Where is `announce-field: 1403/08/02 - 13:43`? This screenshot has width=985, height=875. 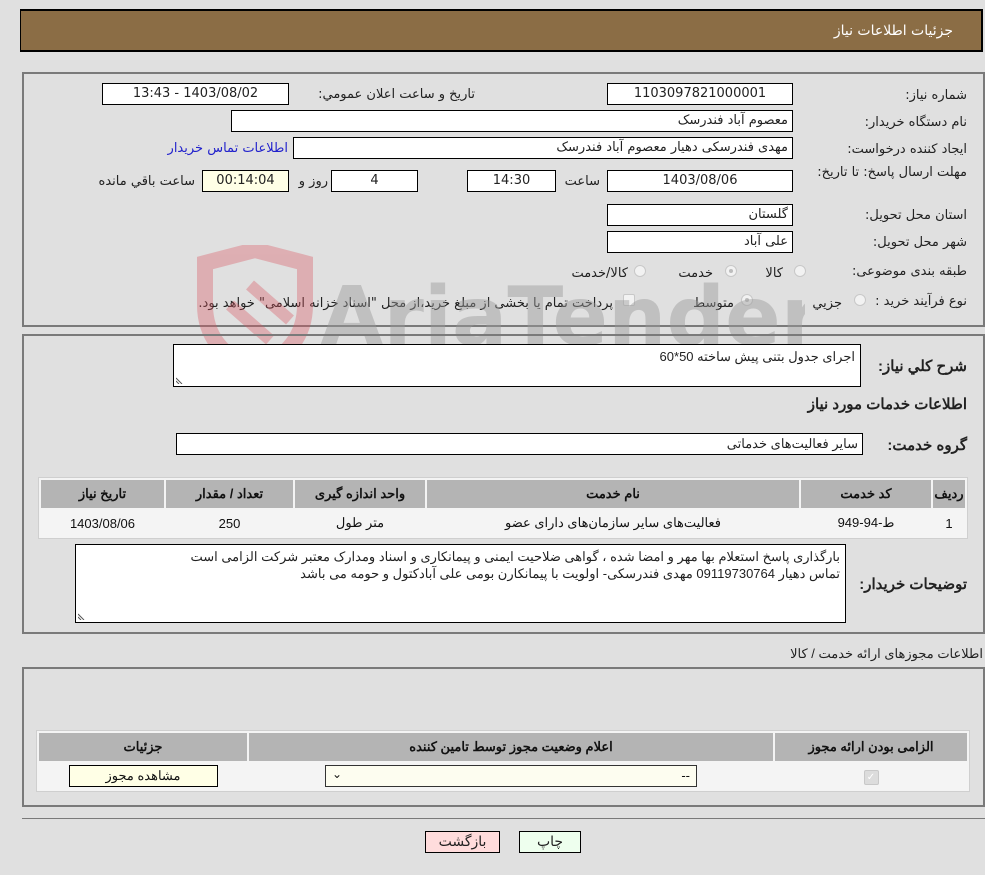
announce-field: 1403/08/02 - 13:43 is located at coordinates (195, 94).